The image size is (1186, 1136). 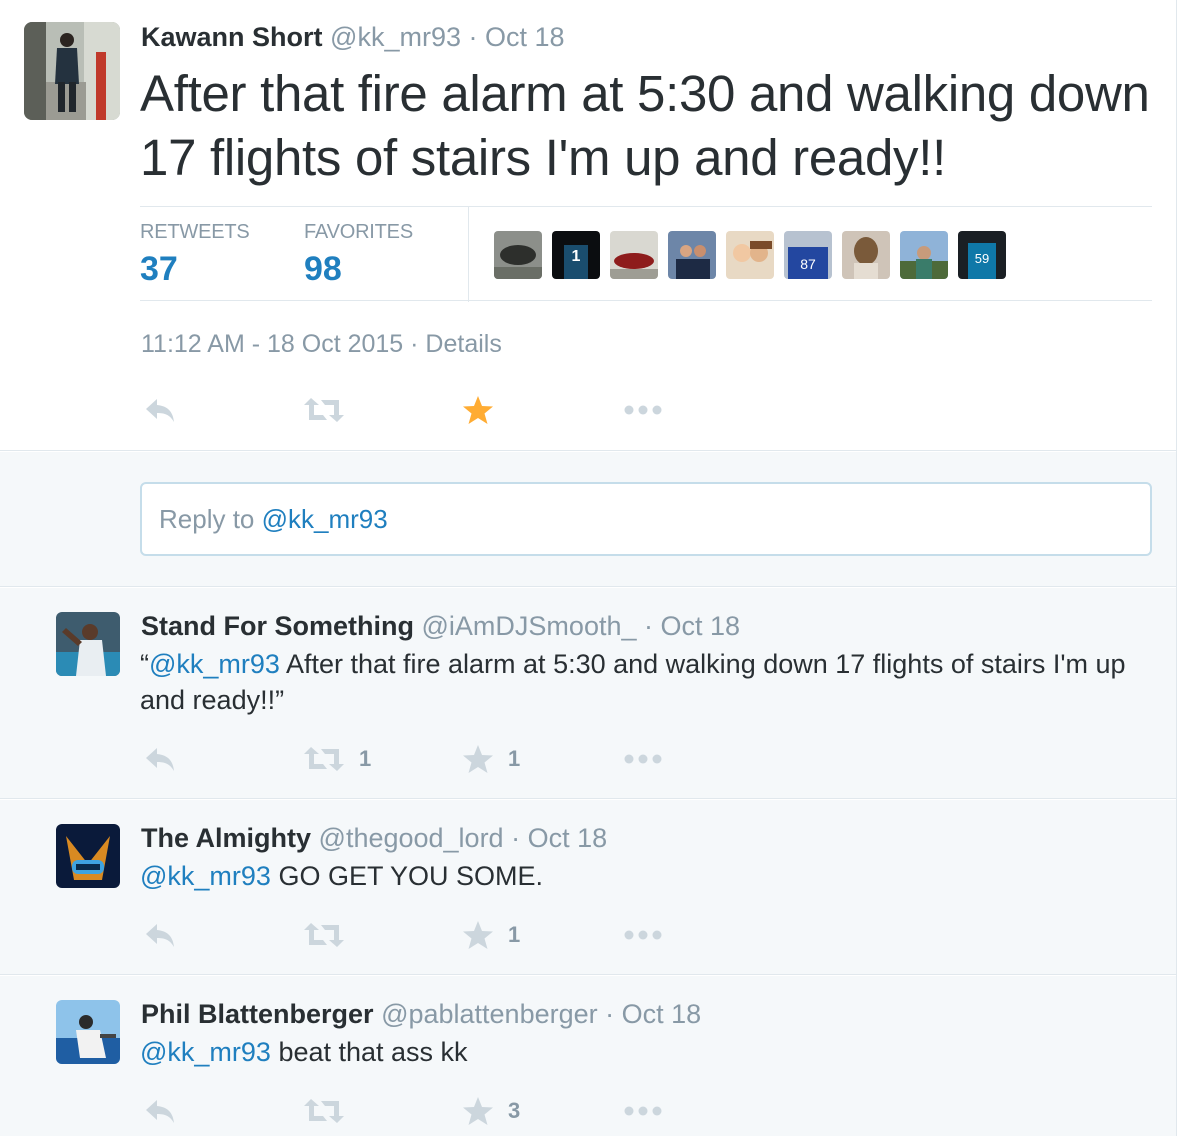 What do you see at coordinates (365, 758) in the screenshot?
I see `retweet-count: 1` at bounding box center [365, 758].